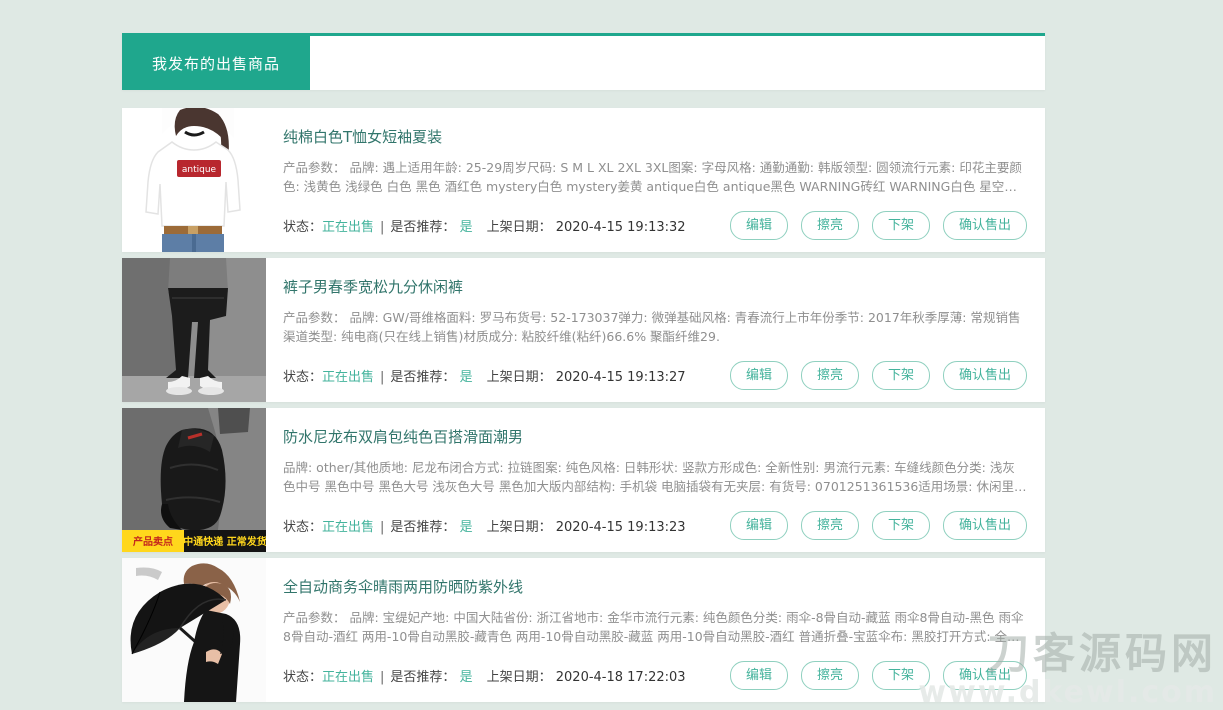  What do you see at coordinates (153, 541) in the screenshot?
I see `banner-tag-label: 产品卖点` at bounding box center [153, 541].